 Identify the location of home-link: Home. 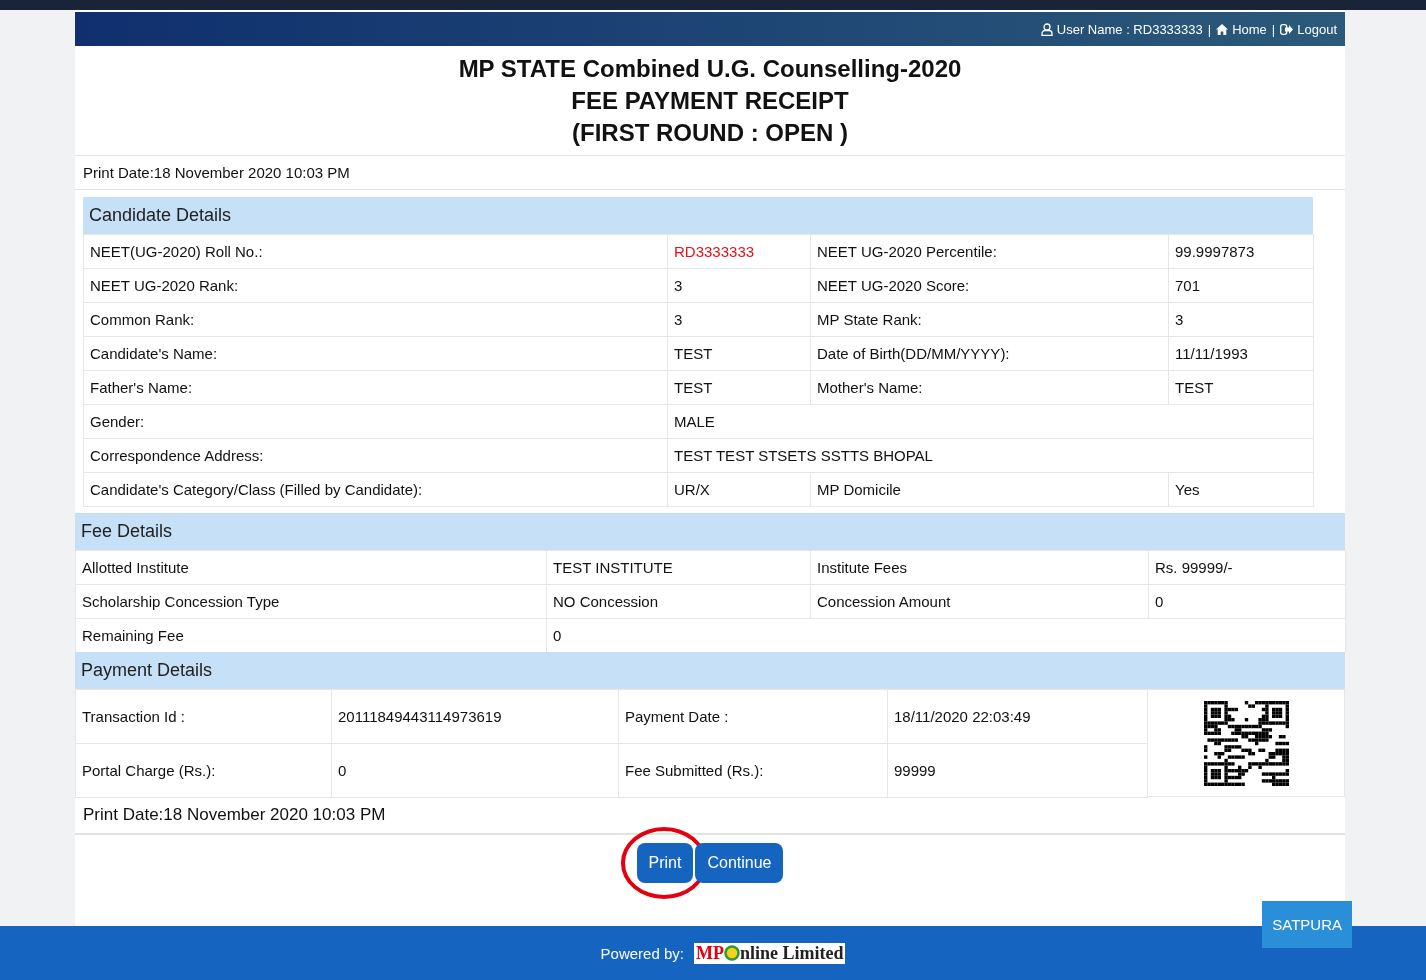
(1241, 29).